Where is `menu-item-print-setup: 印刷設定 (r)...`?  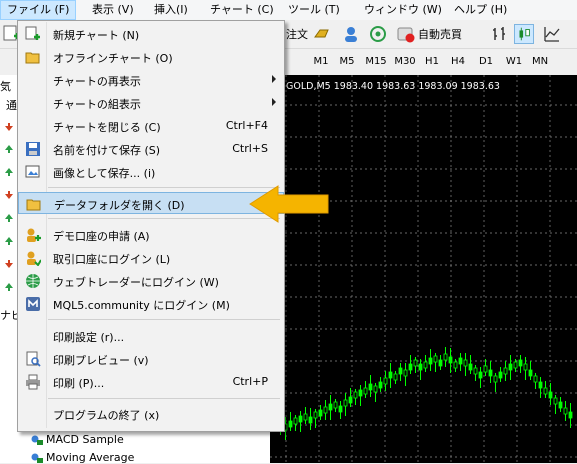 menu-item-print-setup: 印刷設定 (r)... is located at coordinates (151, 336).